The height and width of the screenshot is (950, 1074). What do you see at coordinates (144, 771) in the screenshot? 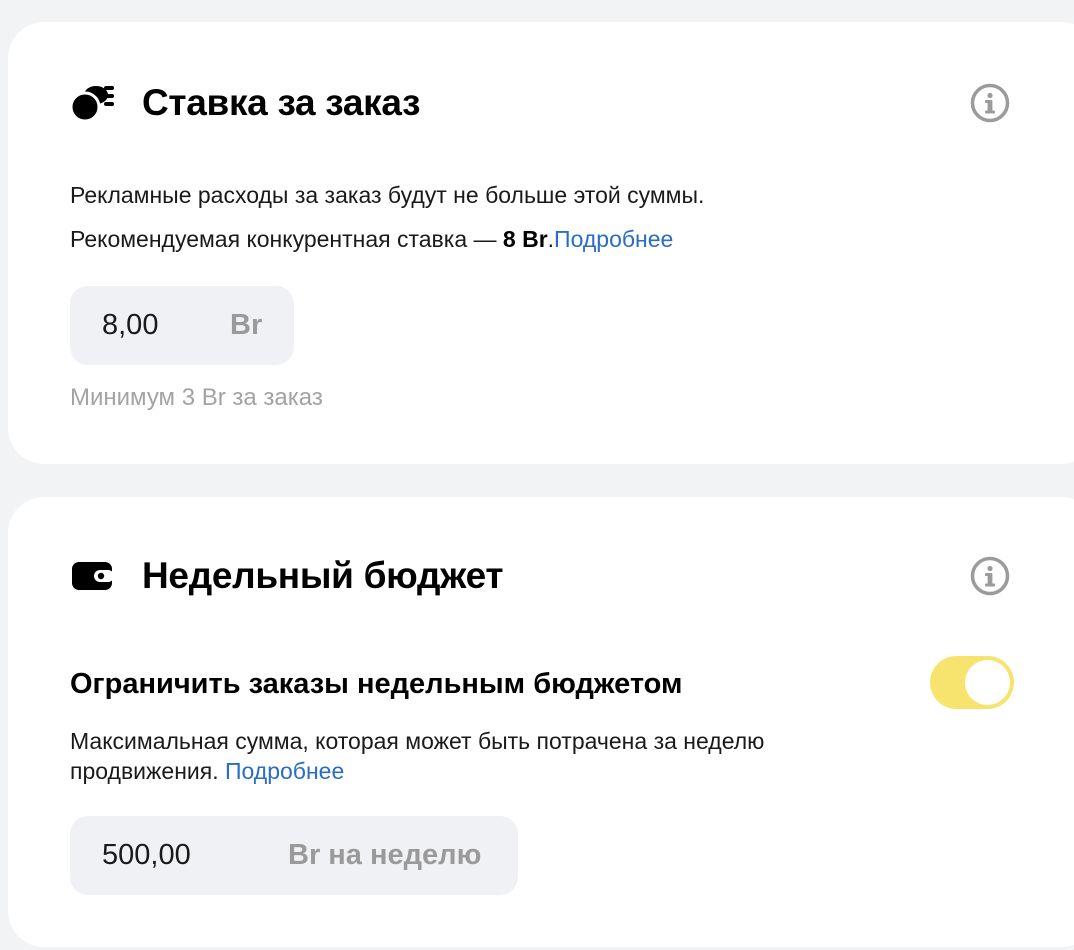
I see `budget-description-line2: продвижения.` at bounding box center [144, 771].